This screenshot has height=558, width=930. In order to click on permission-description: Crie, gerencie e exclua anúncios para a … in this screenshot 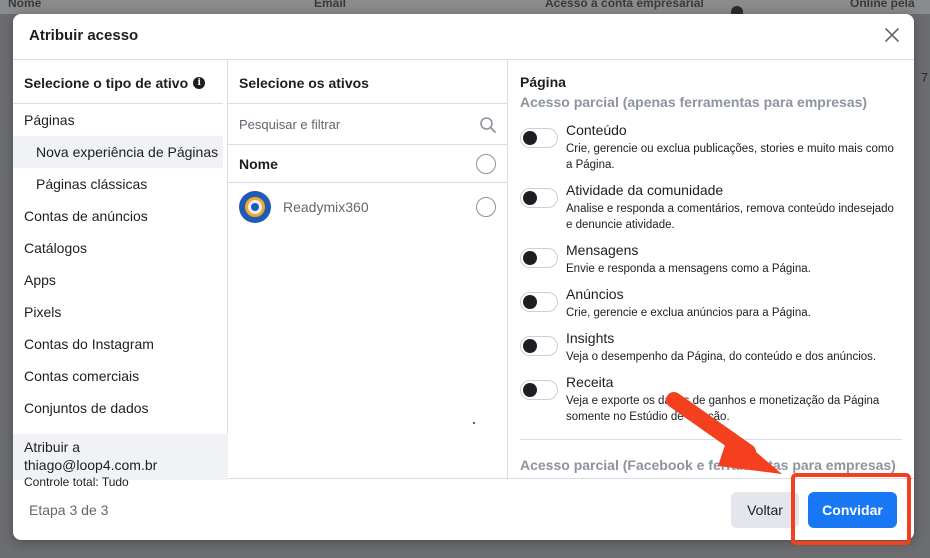, I will do `click(688, 313)`.